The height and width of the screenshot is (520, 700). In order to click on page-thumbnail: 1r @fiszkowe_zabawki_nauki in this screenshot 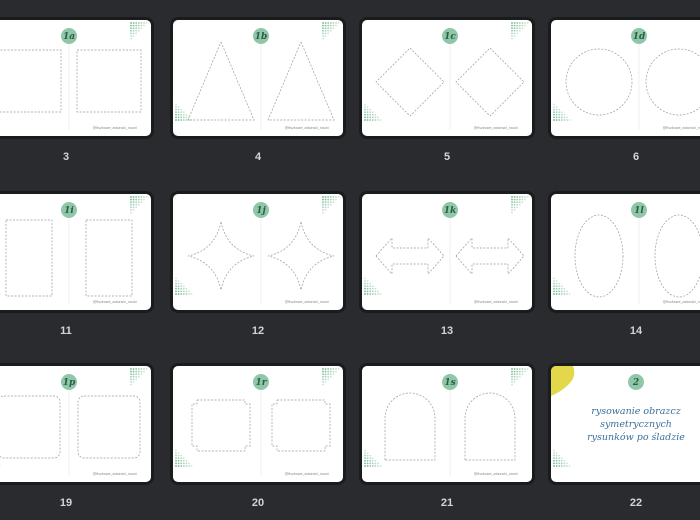, I will do `click(258, 424)`.